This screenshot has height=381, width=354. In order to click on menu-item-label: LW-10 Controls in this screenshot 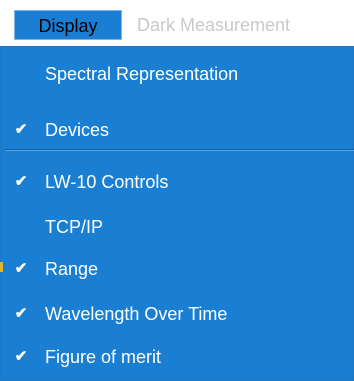, I will do `click(107, 182)`.